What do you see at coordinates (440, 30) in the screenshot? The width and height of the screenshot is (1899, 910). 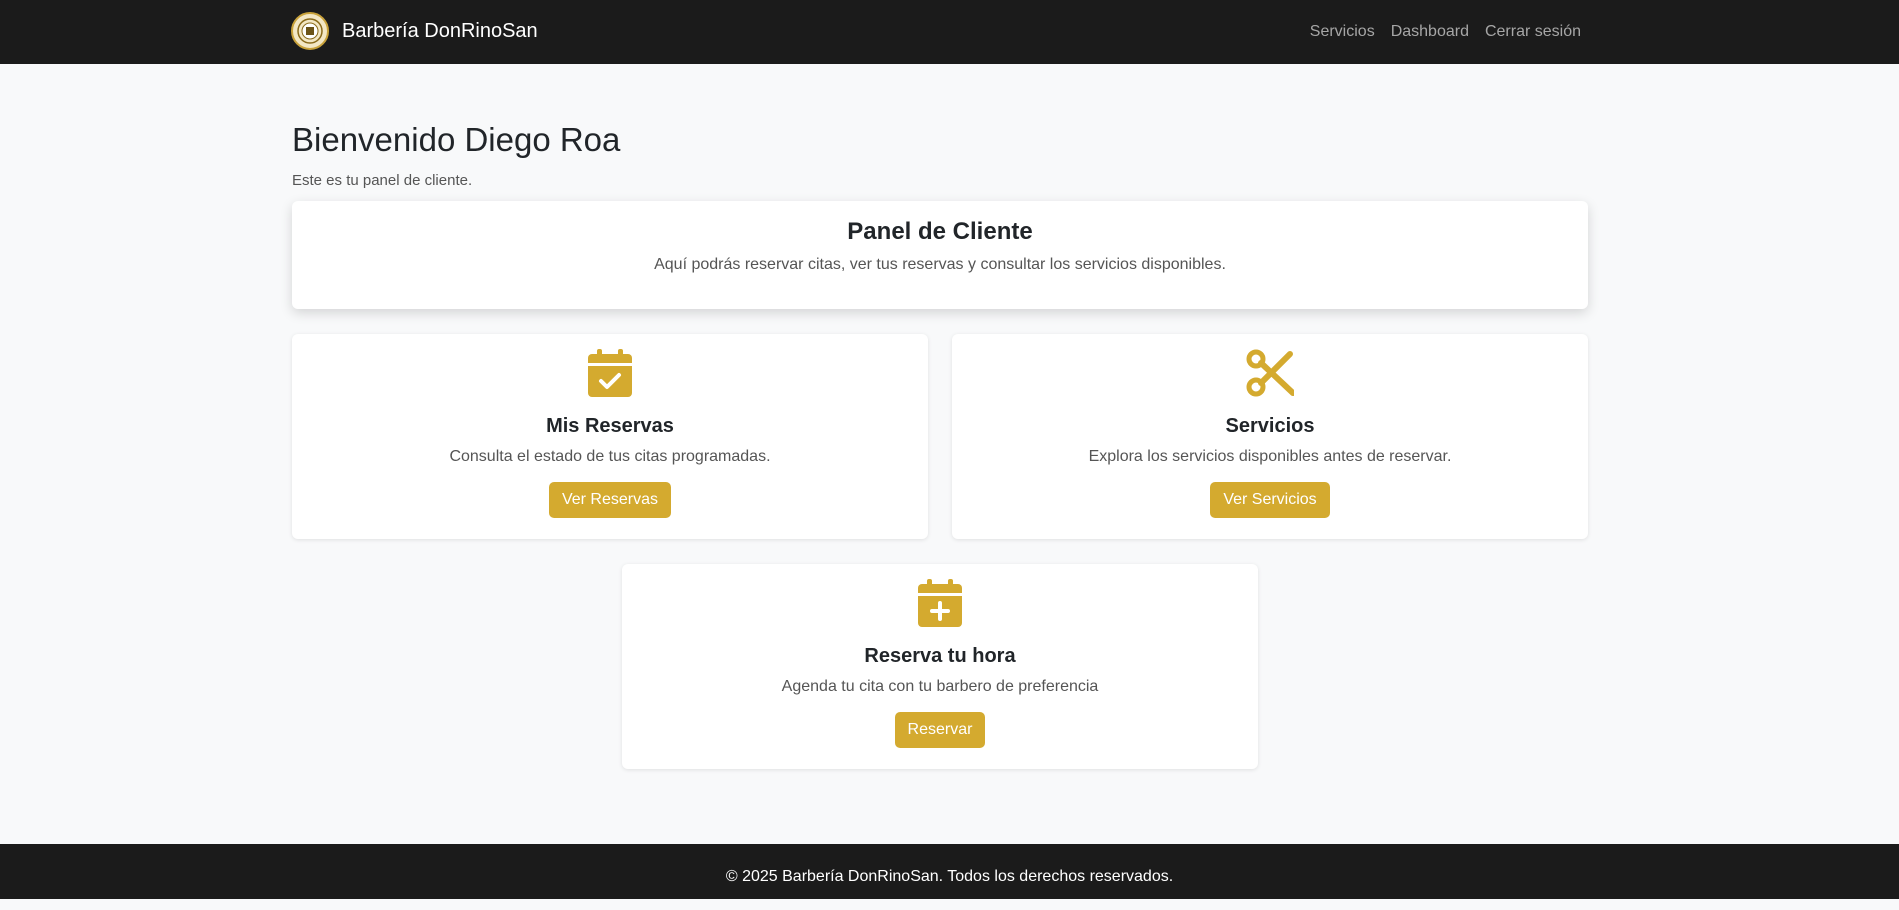 I see `brand-name: Barbería DonRinoSan` at bounding box center [440, 30].